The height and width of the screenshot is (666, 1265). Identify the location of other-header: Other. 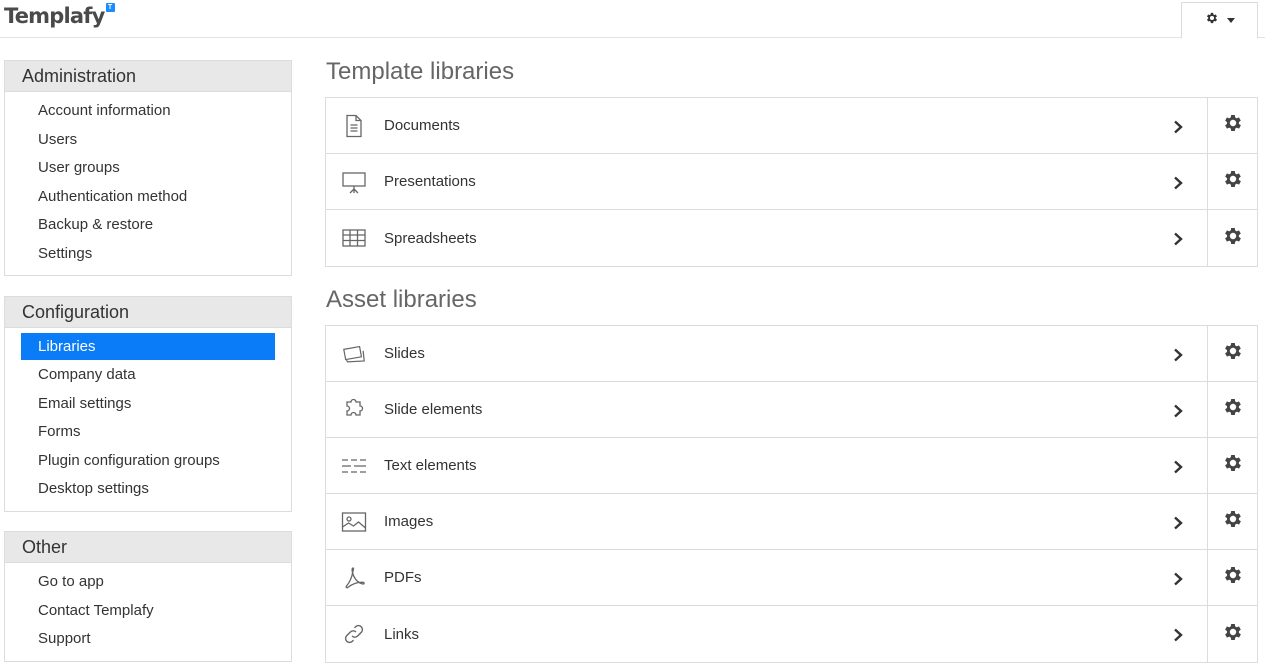
(148, 547).